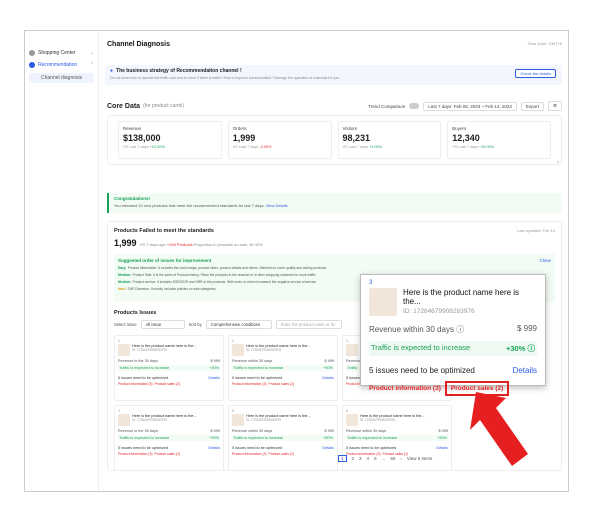  What do you see at coordinates (61, 53) in the screenshot?
I see `sidebar-item-shopping-center: Shopping Center ⌄` at bounding box center [61, 53].